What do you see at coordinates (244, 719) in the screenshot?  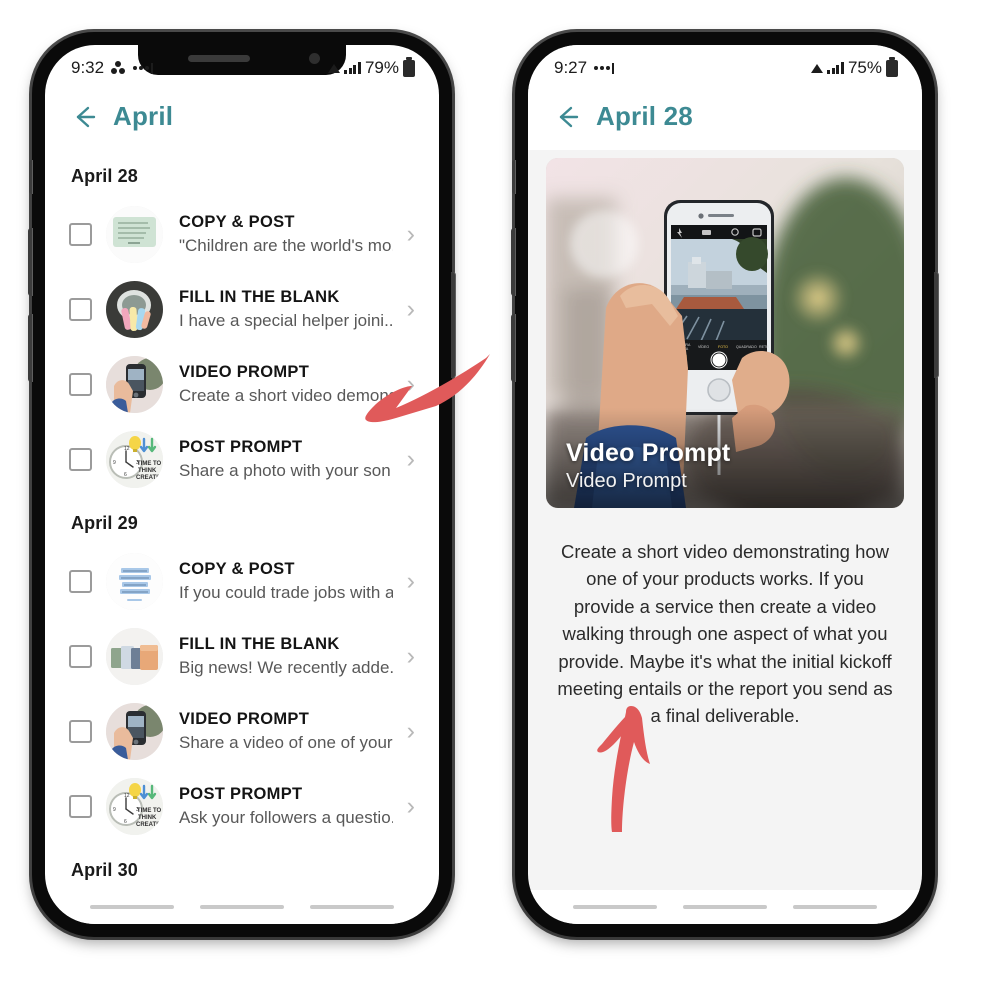 I see `list-item-title: VIDEO PROMPT` at bounding box center [244, 719].